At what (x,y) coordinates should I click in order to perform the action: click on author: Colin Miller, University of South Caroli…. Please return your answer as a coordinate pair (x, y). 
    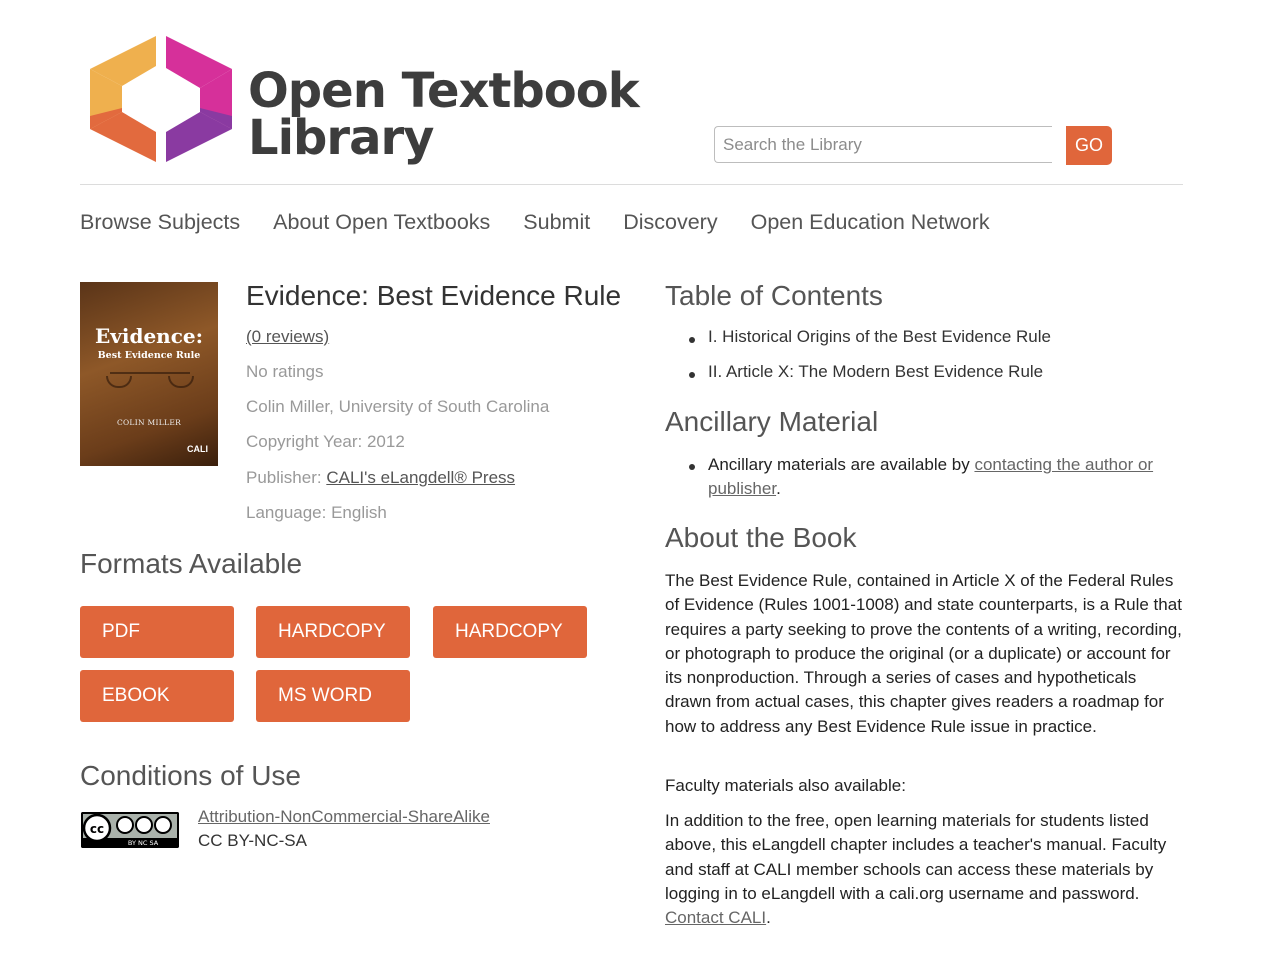
    Looking at the image, I should click on (398, 406).